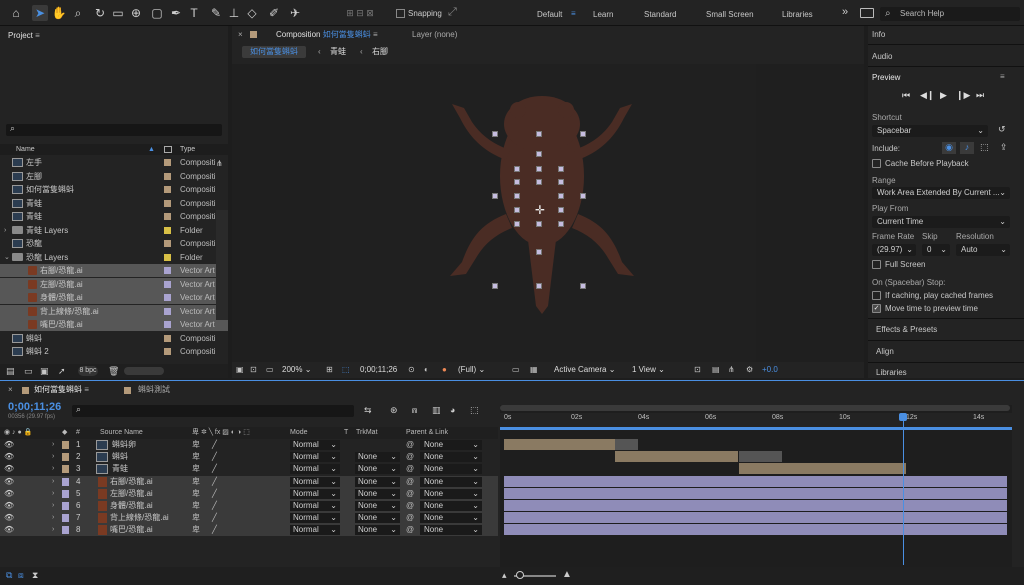 Image resolution: width=1024 pixels, height=585 pixels. What do you see at coordinates (380, 52) in the screenshot?
I see `breadcrumb-item-2: 右腳` at bounding box center [380, 52].